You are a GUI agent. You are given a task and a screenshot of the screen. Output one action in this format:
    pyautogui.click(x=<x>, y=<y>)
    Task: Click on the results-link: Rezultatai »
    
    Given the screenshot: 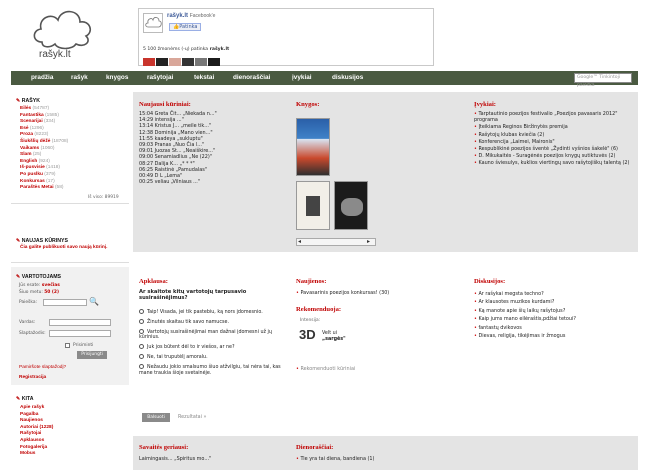 What is the action you would take?
    pyautogui.click(x=192, y=417)
    